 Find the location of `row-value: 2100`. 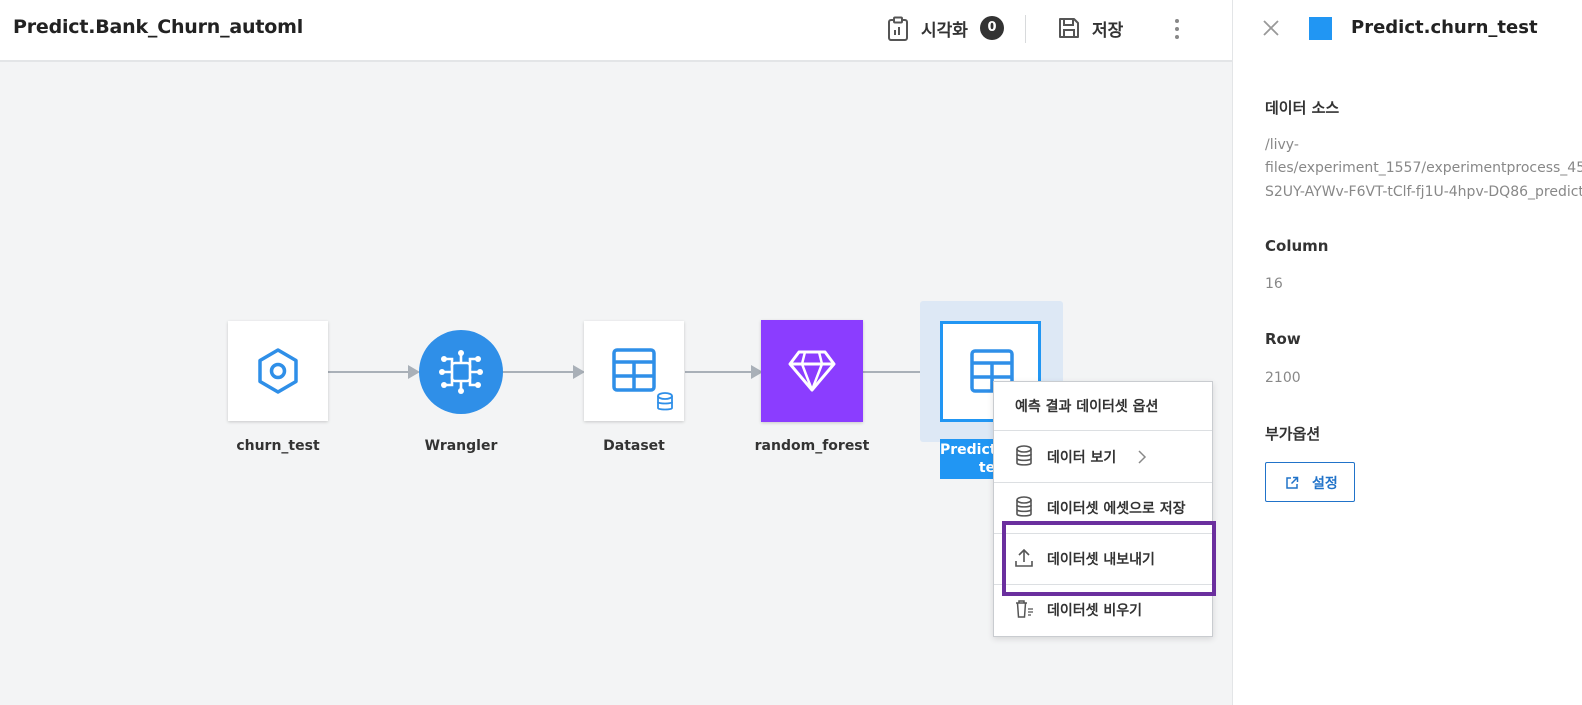

row-value: 2100 is located at coordinates (1283, 378).